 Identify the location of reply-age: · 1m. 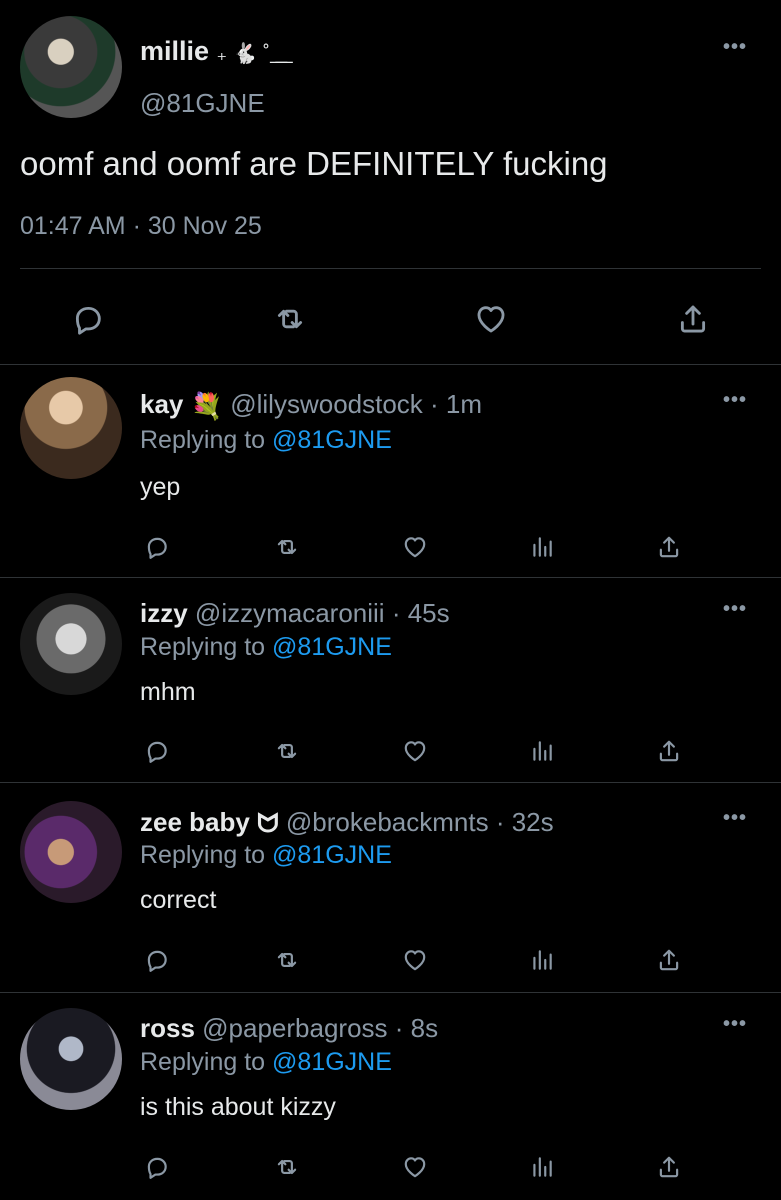
(456, 404).